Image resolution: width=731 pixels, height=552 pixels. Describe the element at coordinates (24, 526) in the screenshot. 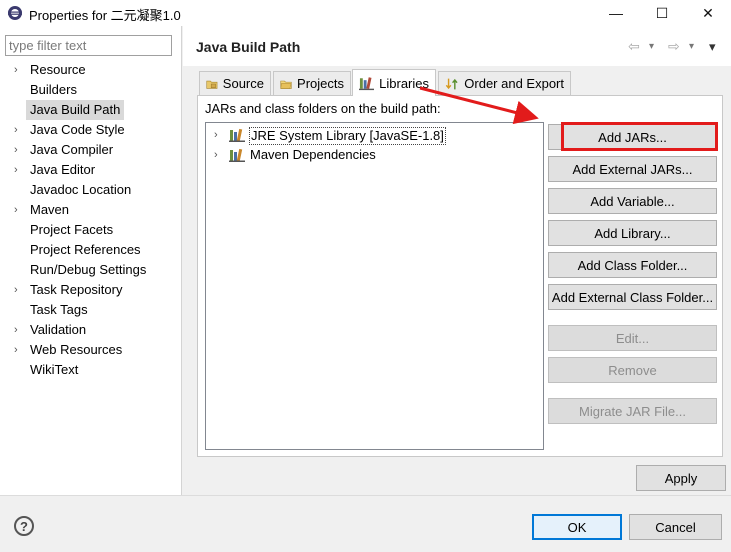

I see `help-icon: ?` at that location.